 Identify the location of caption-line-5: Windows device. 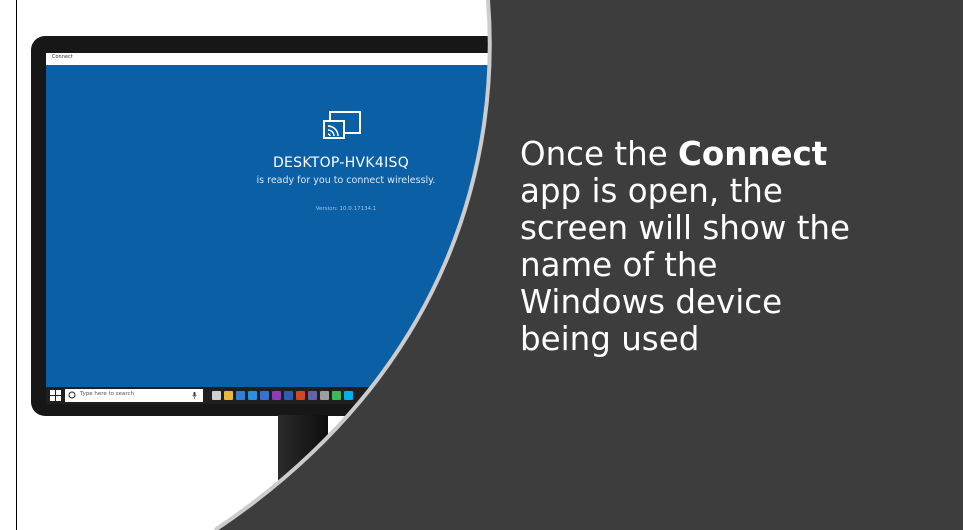
(651, 302).